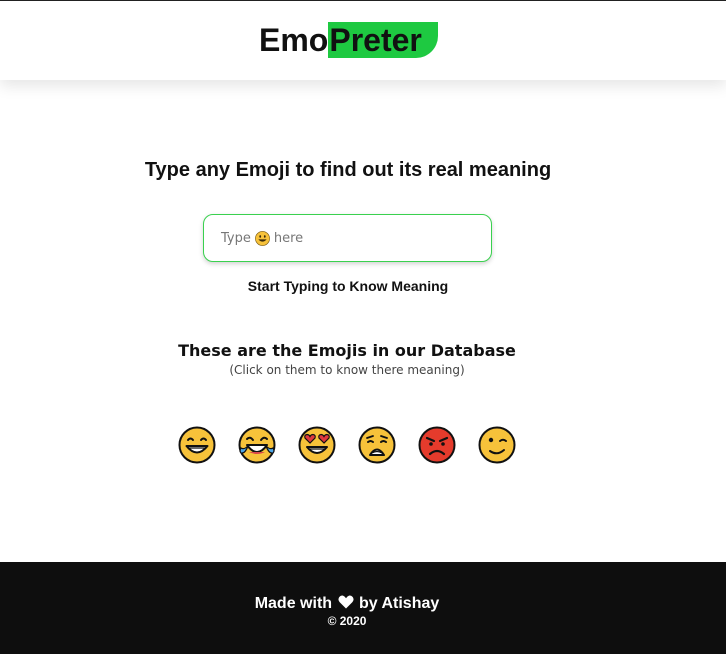 The width and height of the screenshot is (726, 654). Describe the element at coordinates (377, 445) in the screenshot. I see `weary-face-icon` at that location.